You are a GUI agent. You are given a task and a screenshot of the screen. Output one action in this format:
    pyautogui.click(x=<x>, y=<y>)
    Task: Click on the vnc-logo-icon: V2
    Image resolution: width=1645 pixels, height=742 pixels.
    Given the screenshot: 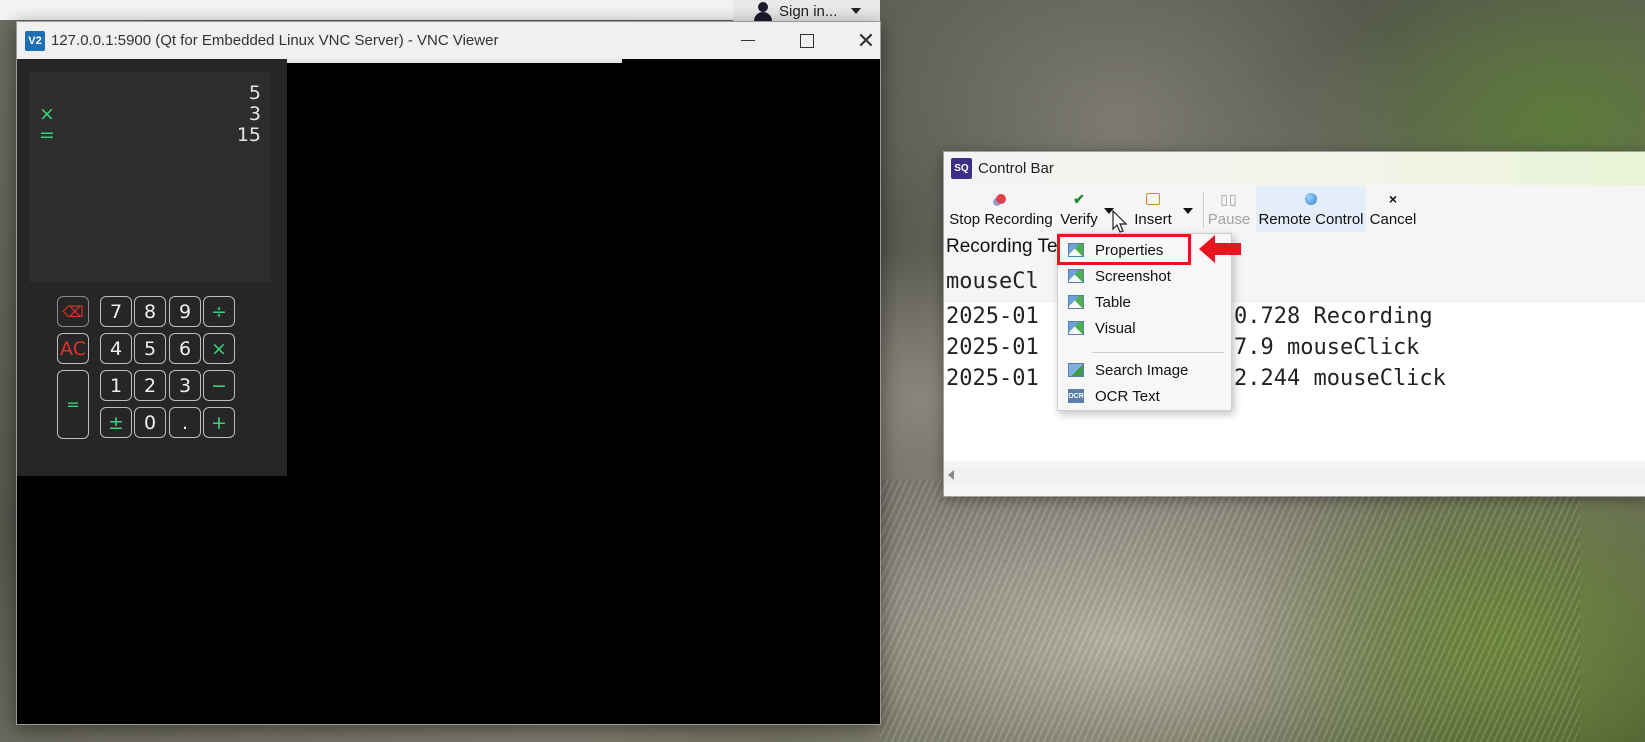 What is the action you would take?
    pyautogui.click(x=35, y=40)
    